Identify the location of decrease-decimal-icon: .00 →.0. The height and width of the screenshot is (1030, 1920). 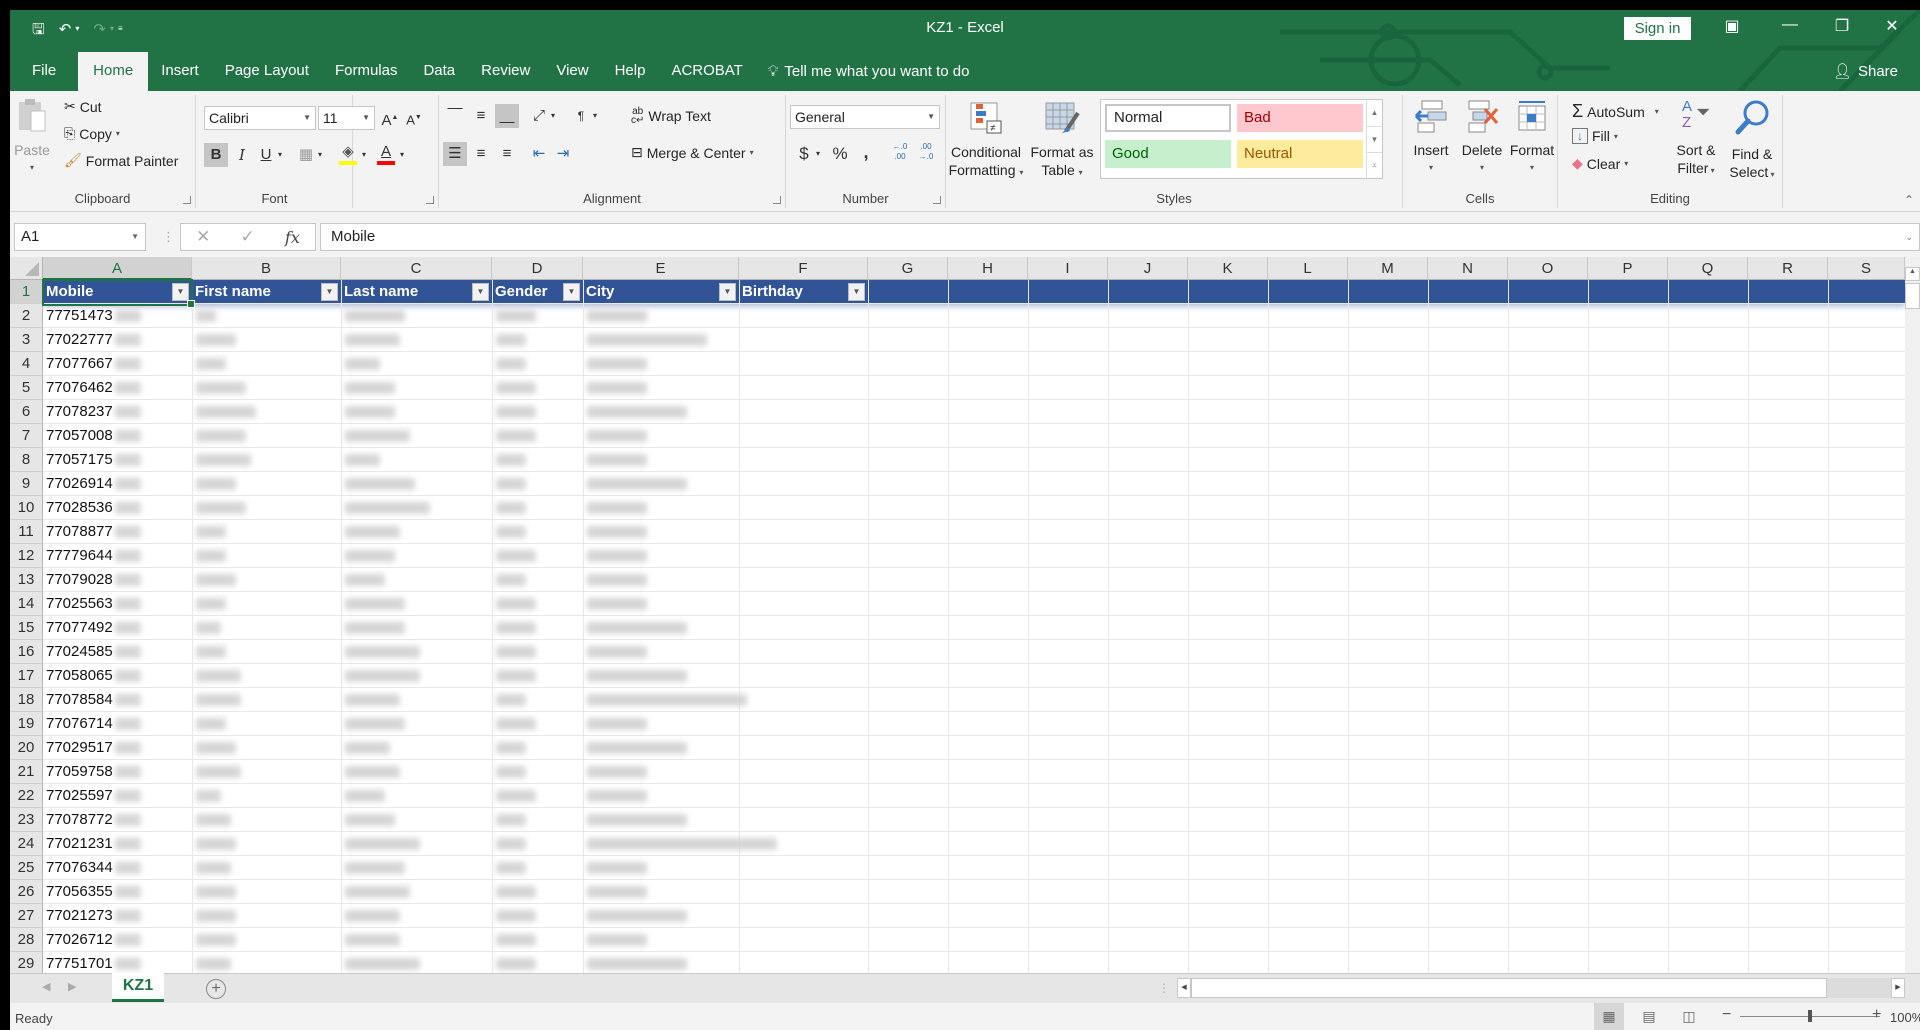
(926, 154).